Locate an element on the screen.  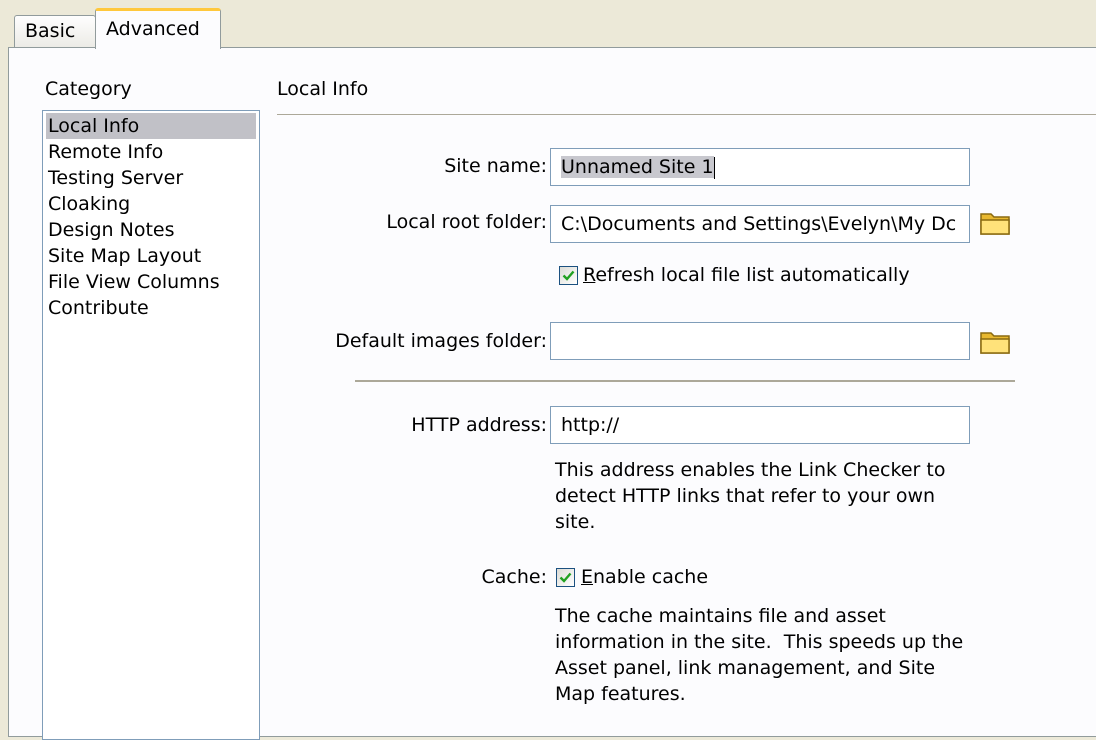
http-help-line: site. is located at coordinates (575, 522).